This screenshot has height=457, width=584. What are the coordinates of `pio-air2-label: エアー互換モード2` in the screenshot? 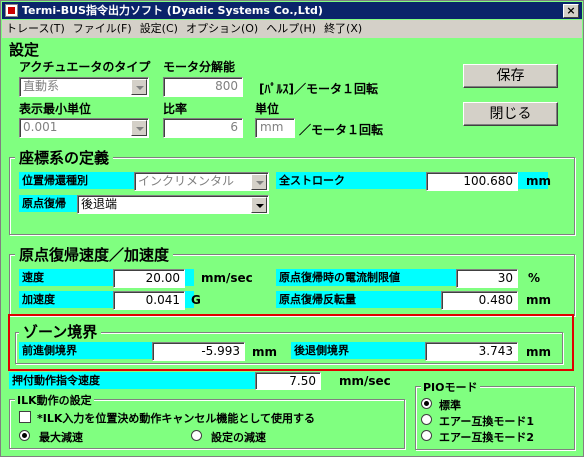 It's located at (486, 437).